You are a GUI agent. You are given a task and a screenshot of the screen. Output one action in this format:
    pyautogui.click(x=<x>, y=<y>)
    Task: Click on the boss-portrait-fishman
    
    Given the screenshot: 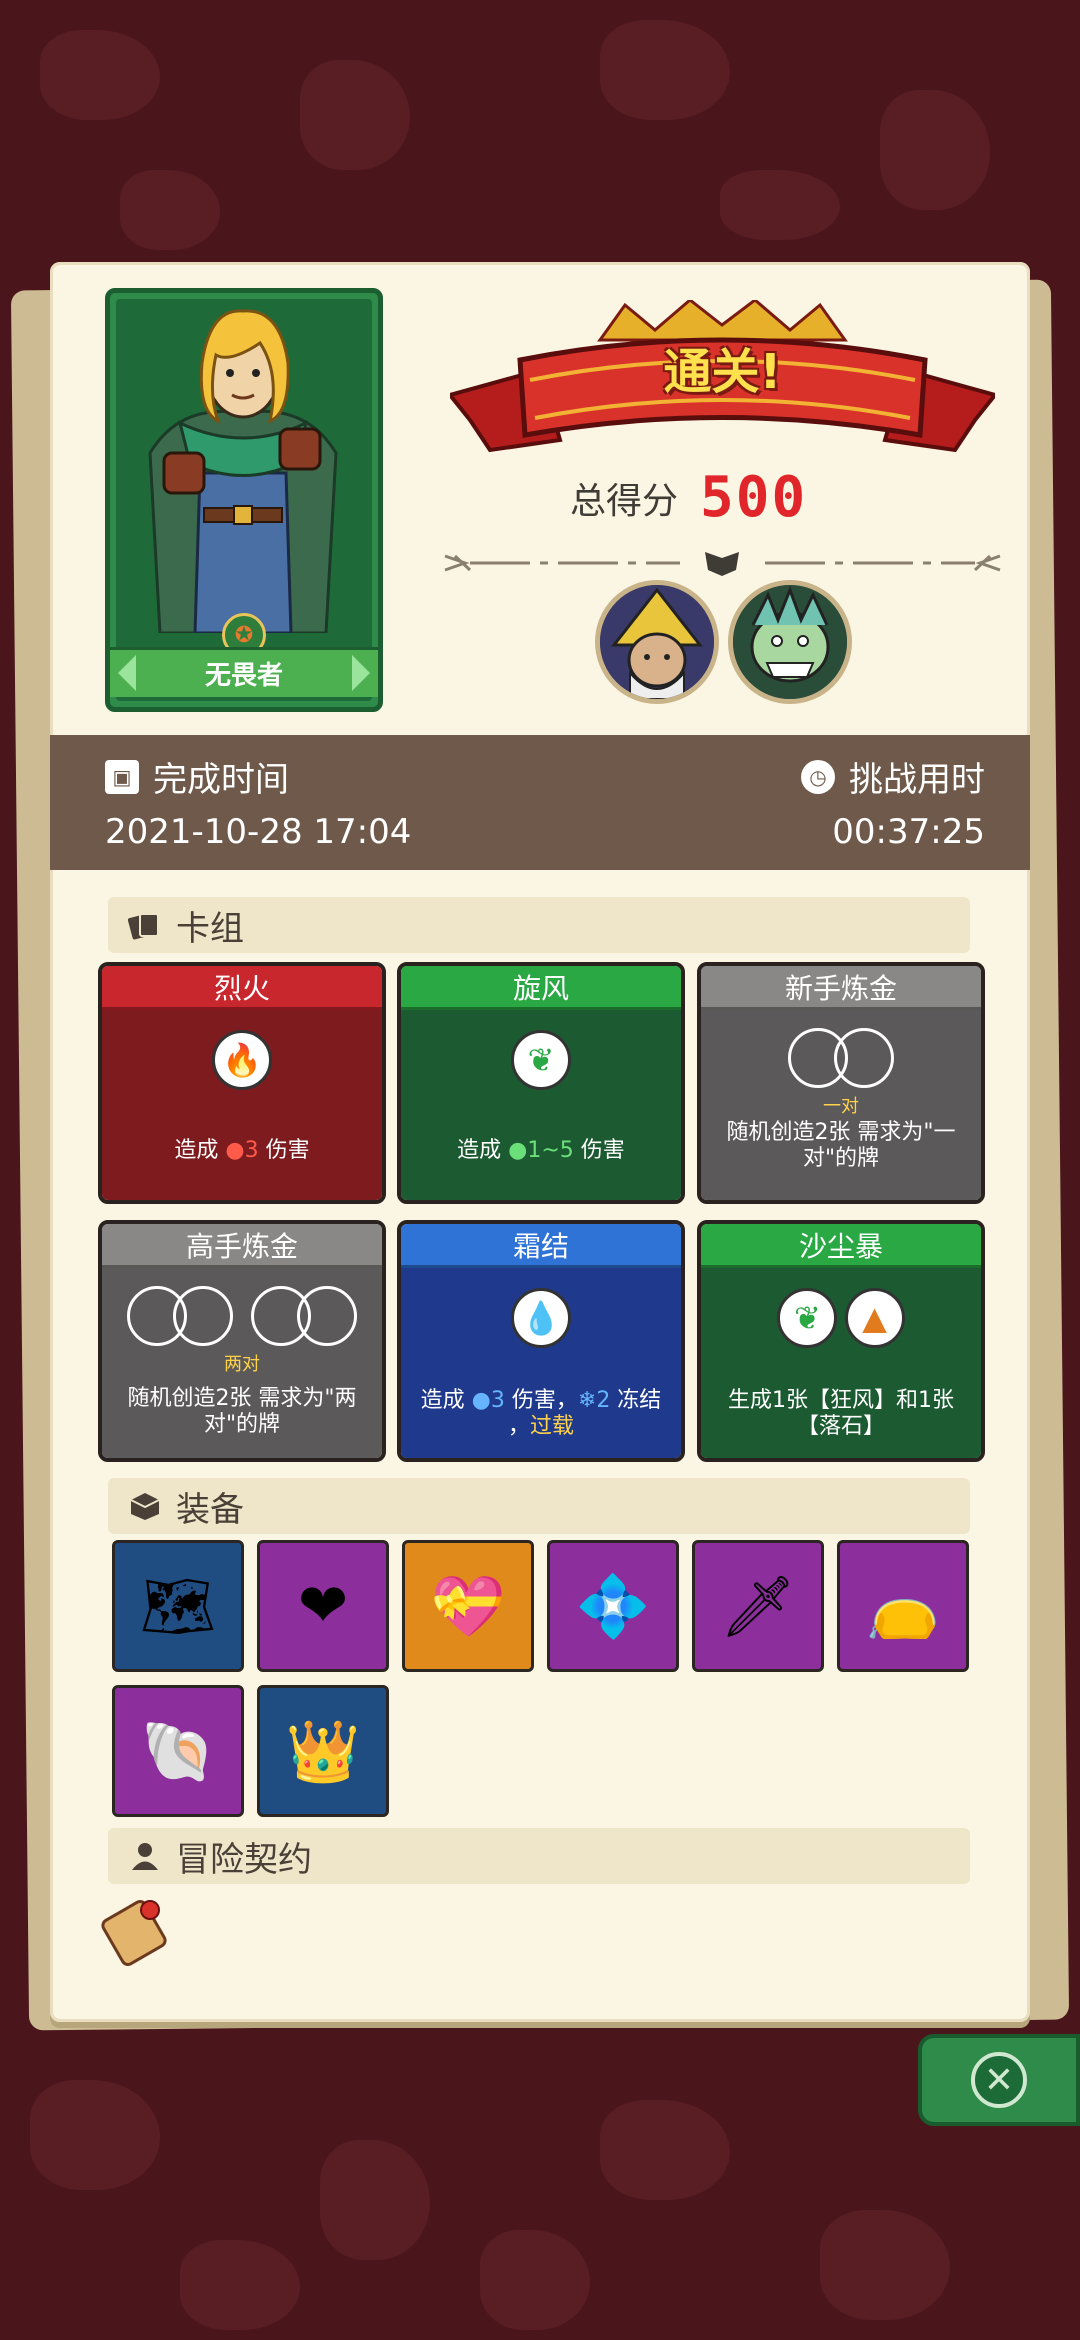 What is the action you would take?
    pyautogui.click(x=790, y=642)
    